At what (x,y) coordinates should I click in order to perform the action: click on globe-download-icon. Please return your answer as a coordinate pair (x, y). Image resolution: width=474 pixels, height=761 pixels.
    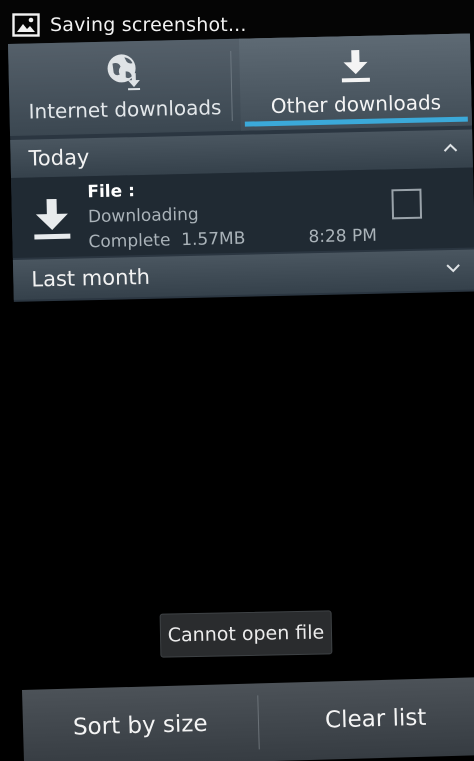
    Looking at the image, I should click on (123, 72).